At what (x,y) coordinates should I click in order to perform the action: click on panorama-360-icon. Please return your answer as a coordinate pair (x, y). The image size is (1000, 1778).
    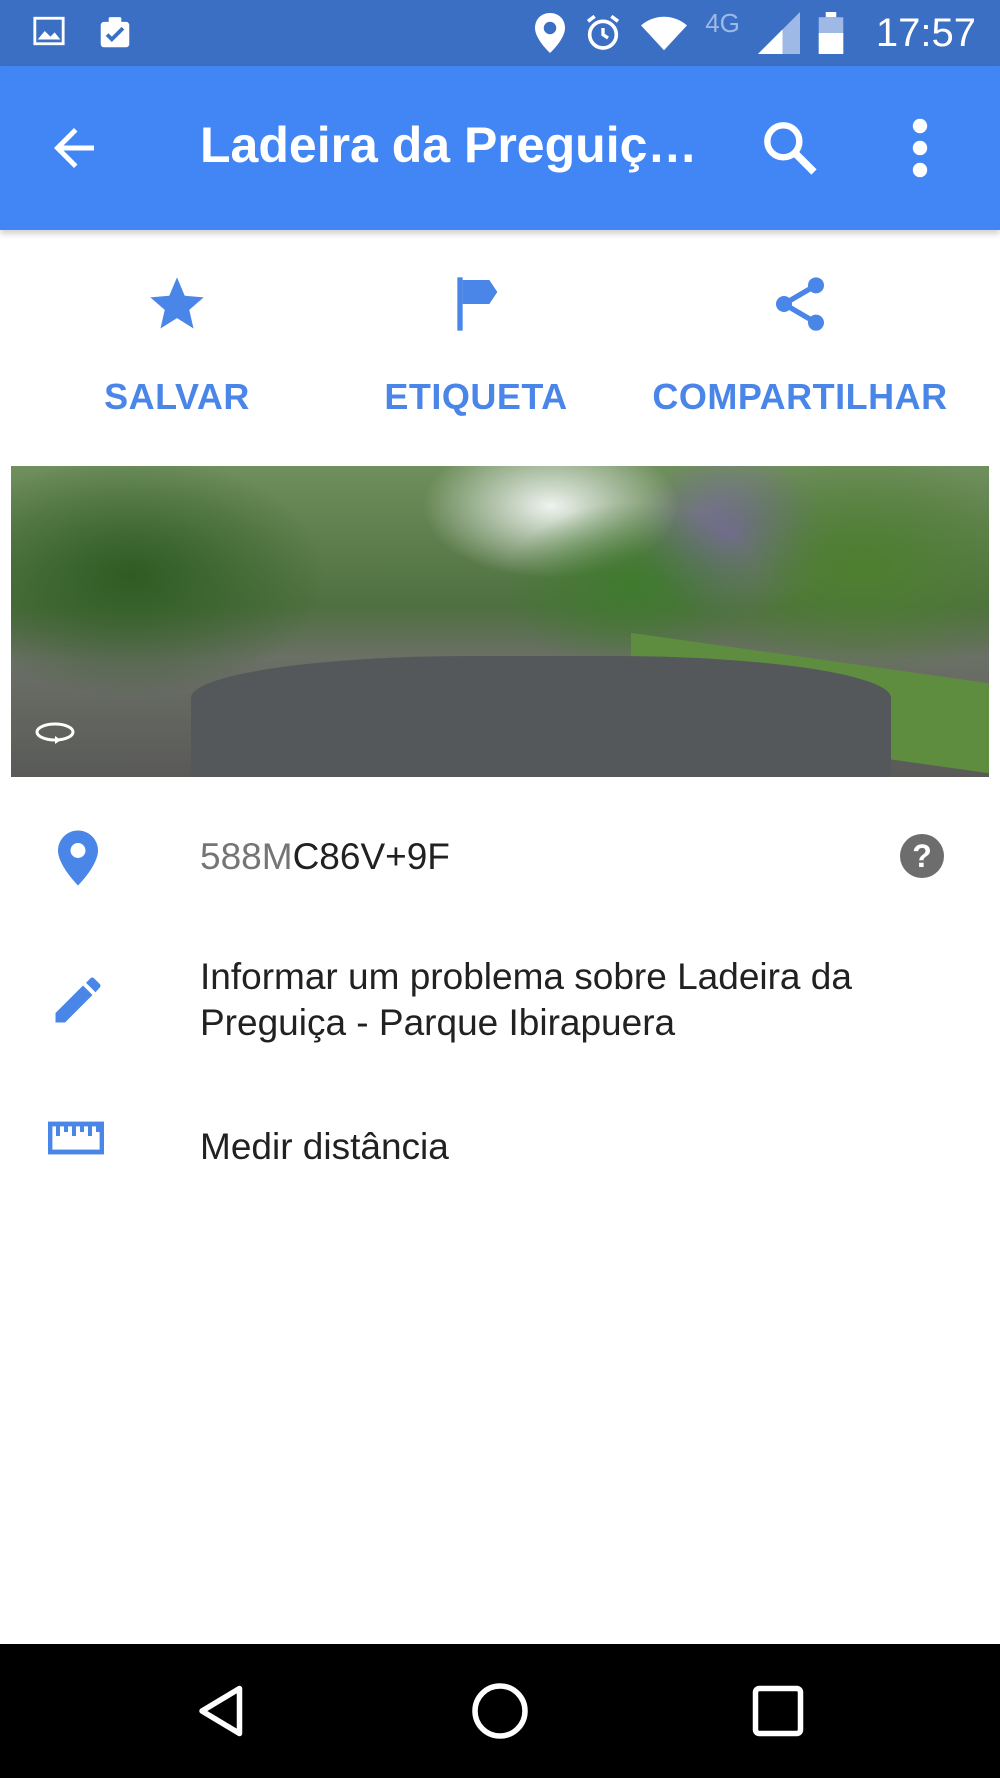
    Looking at the image, I should click on (55, 733).